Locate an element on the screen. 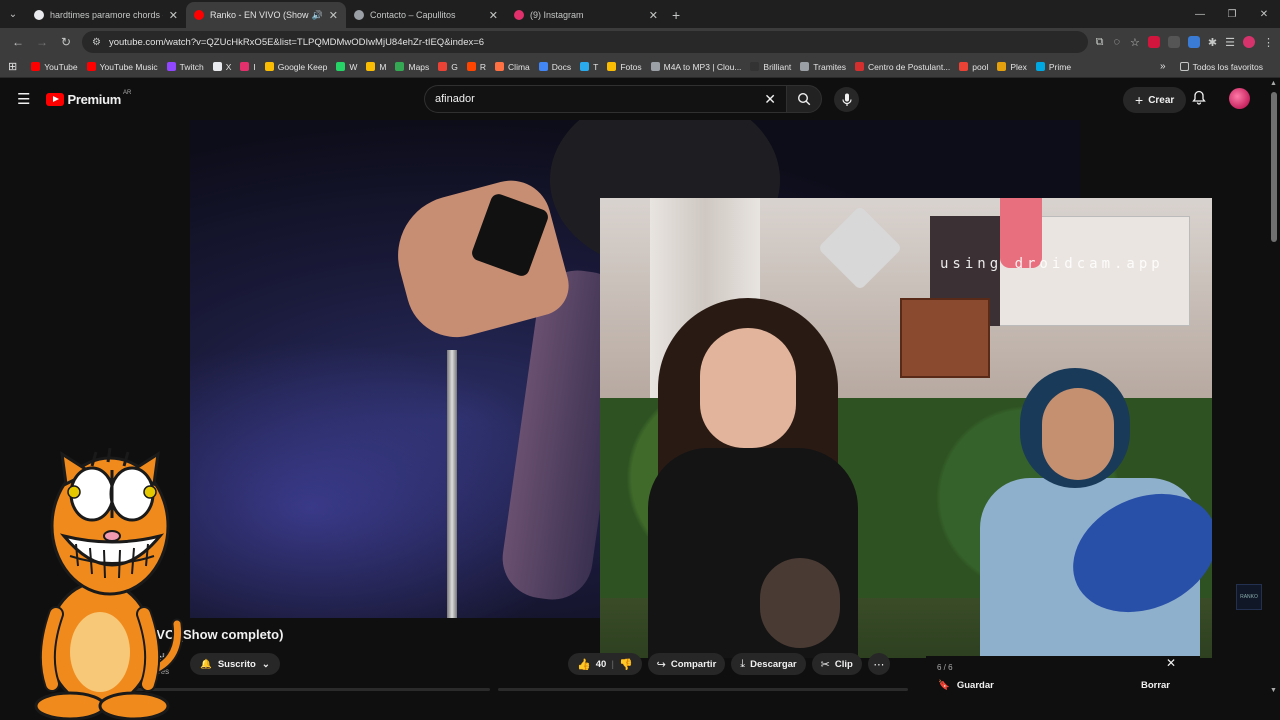  speaker-icon: 🔊 is located at coordinates (317, 15).